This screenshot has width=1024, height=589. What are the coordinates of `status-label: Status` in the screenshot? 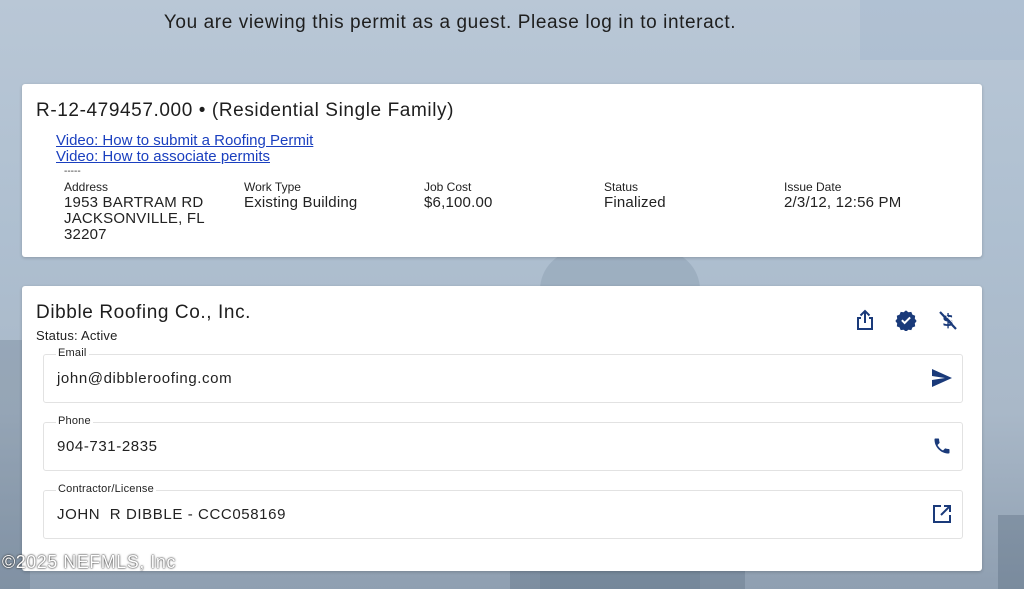 It's located at (621, 187).